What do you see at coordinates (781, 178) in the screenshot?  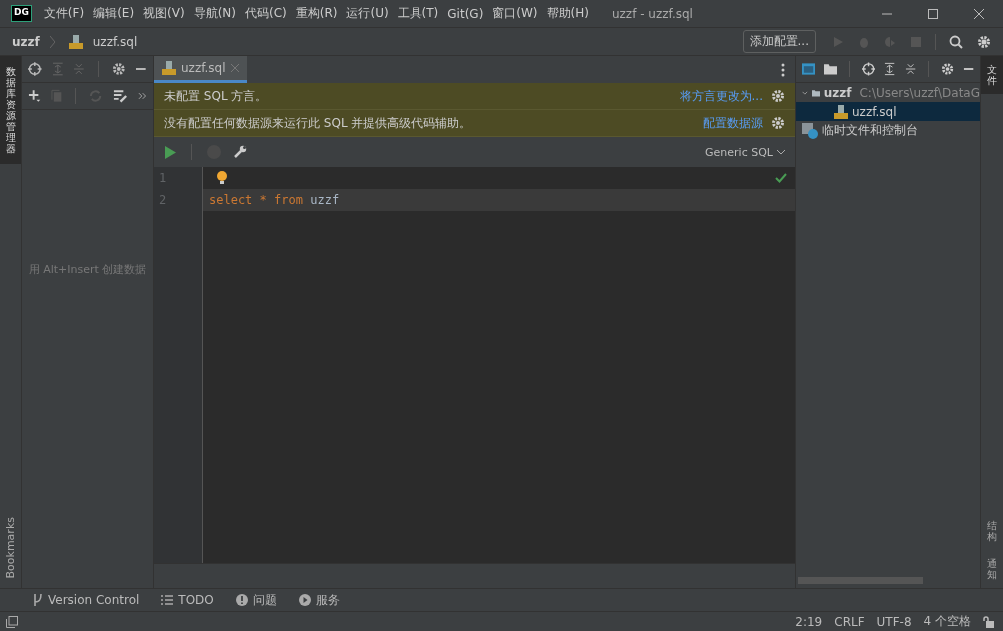 I see `checkmark-icon` at bounding box center [781, 178].